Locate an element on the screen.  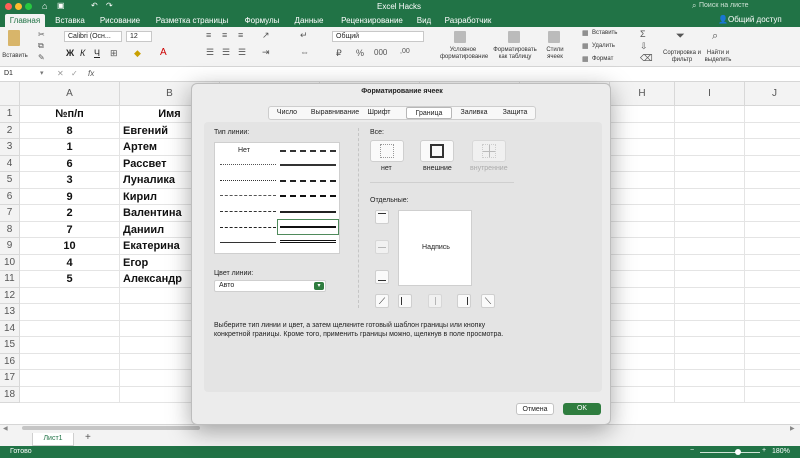
close-window-icon is located at coordinates (8, 6).